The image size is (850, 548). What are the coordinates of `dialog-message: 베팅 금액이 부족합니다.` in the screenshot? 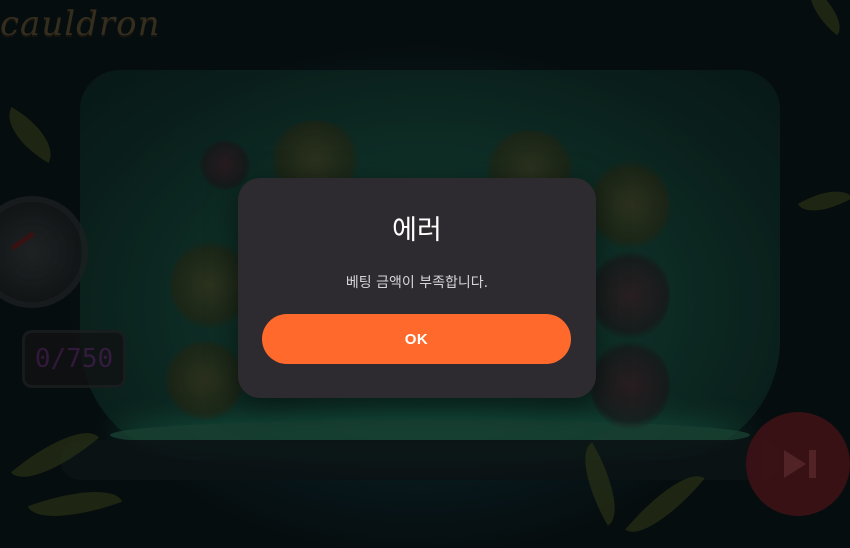 It's located at (417, 283).